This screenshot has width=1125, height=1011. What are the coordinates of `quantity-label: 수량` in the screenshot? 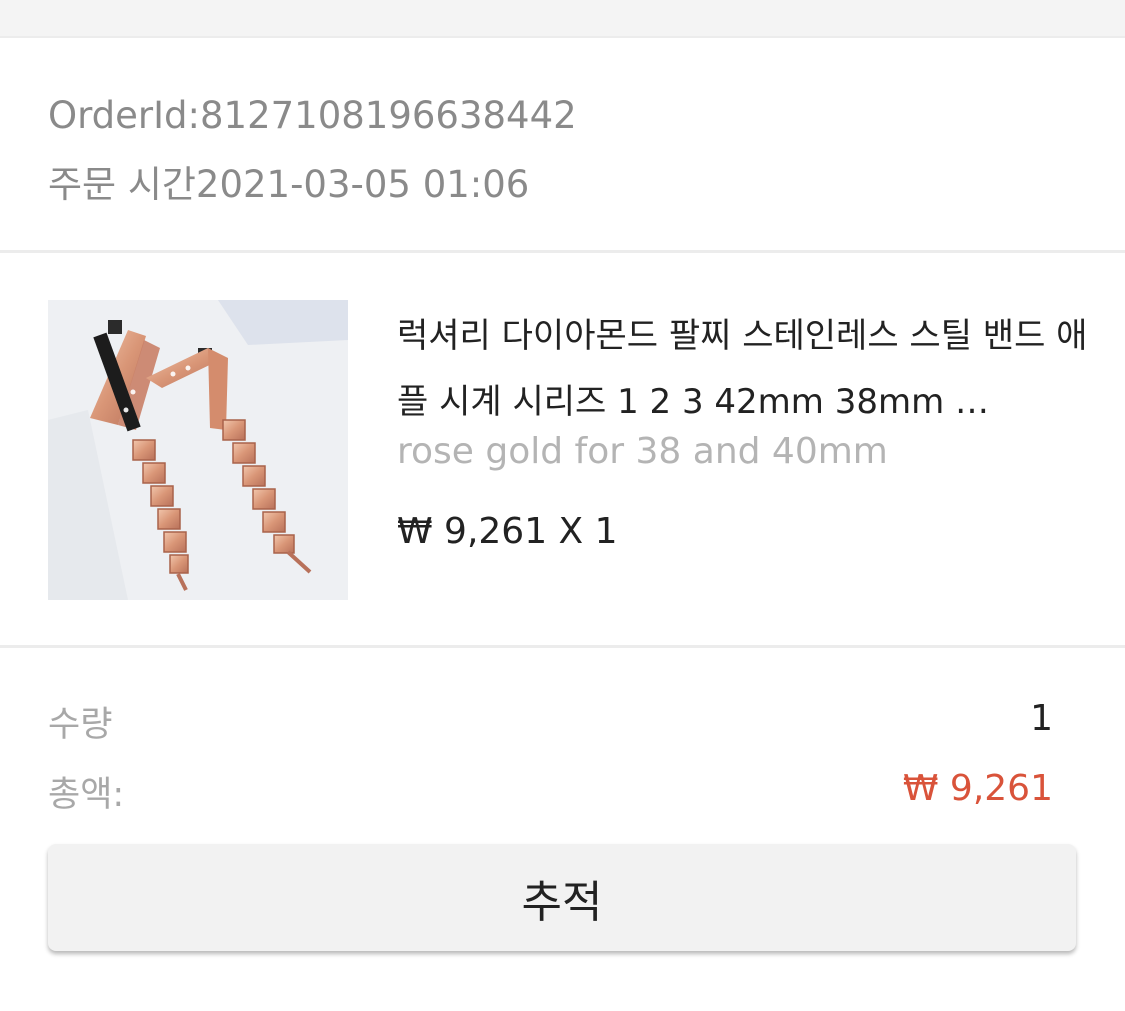 It's located at (80, 725).